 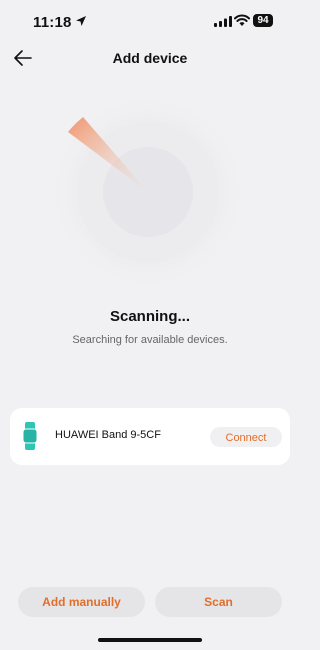 I want to click on scanning-subtitle: Searching for available devices., so click(x=150, y=340).